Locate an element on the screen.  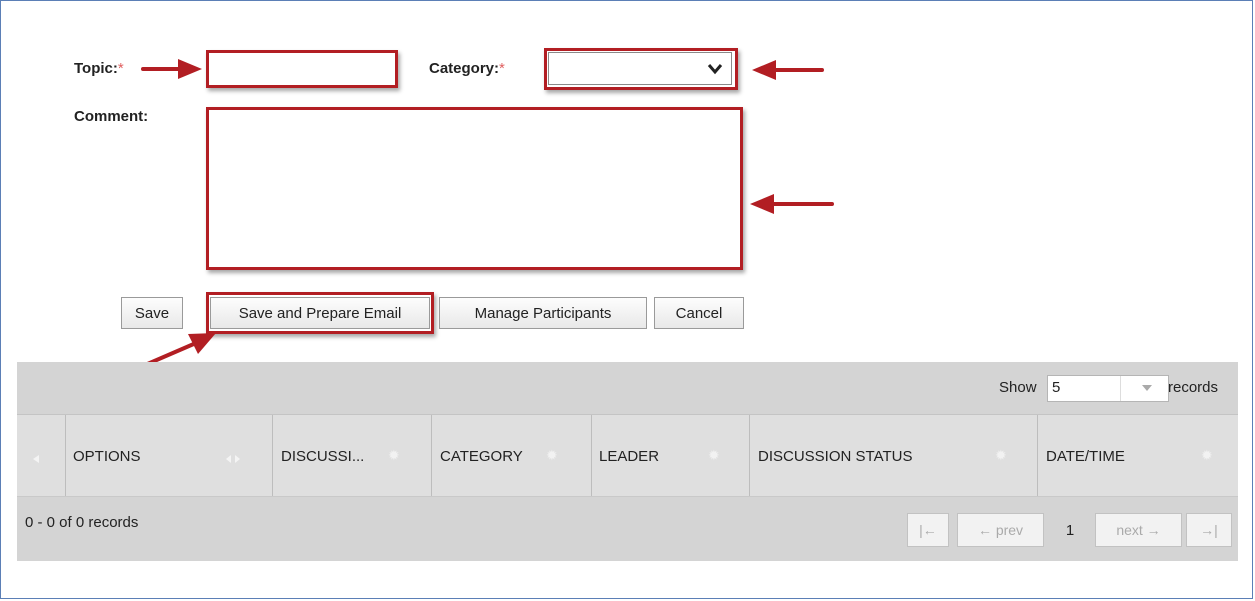
column-header-discussion-status: DISCUSSION STATUS ✹ is located at coordinates (894, 456).